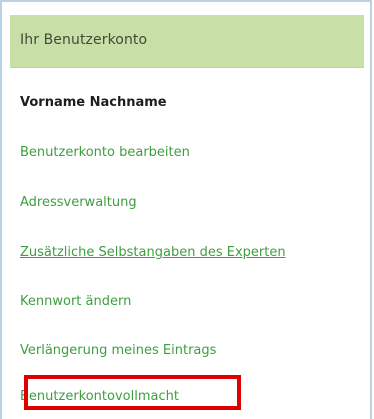  Describe the element at coordinates (75, 301) in the screenshot. I see `menu-link-change-password: Kennwort ändern` at that location.